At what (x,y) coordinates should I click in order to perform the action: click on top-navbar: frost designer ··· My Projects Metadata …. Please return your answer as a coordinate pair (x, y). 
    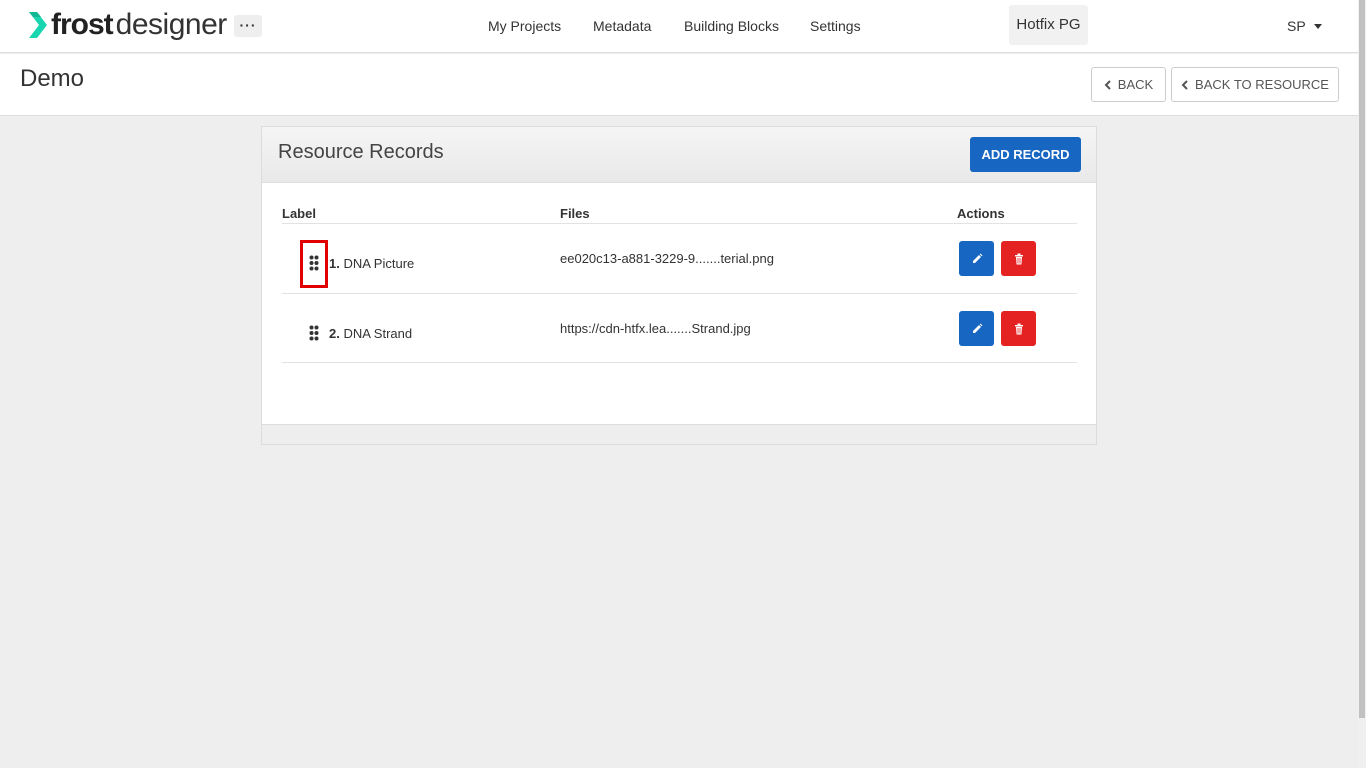
    Looking at the image, I should click on (679, 26).